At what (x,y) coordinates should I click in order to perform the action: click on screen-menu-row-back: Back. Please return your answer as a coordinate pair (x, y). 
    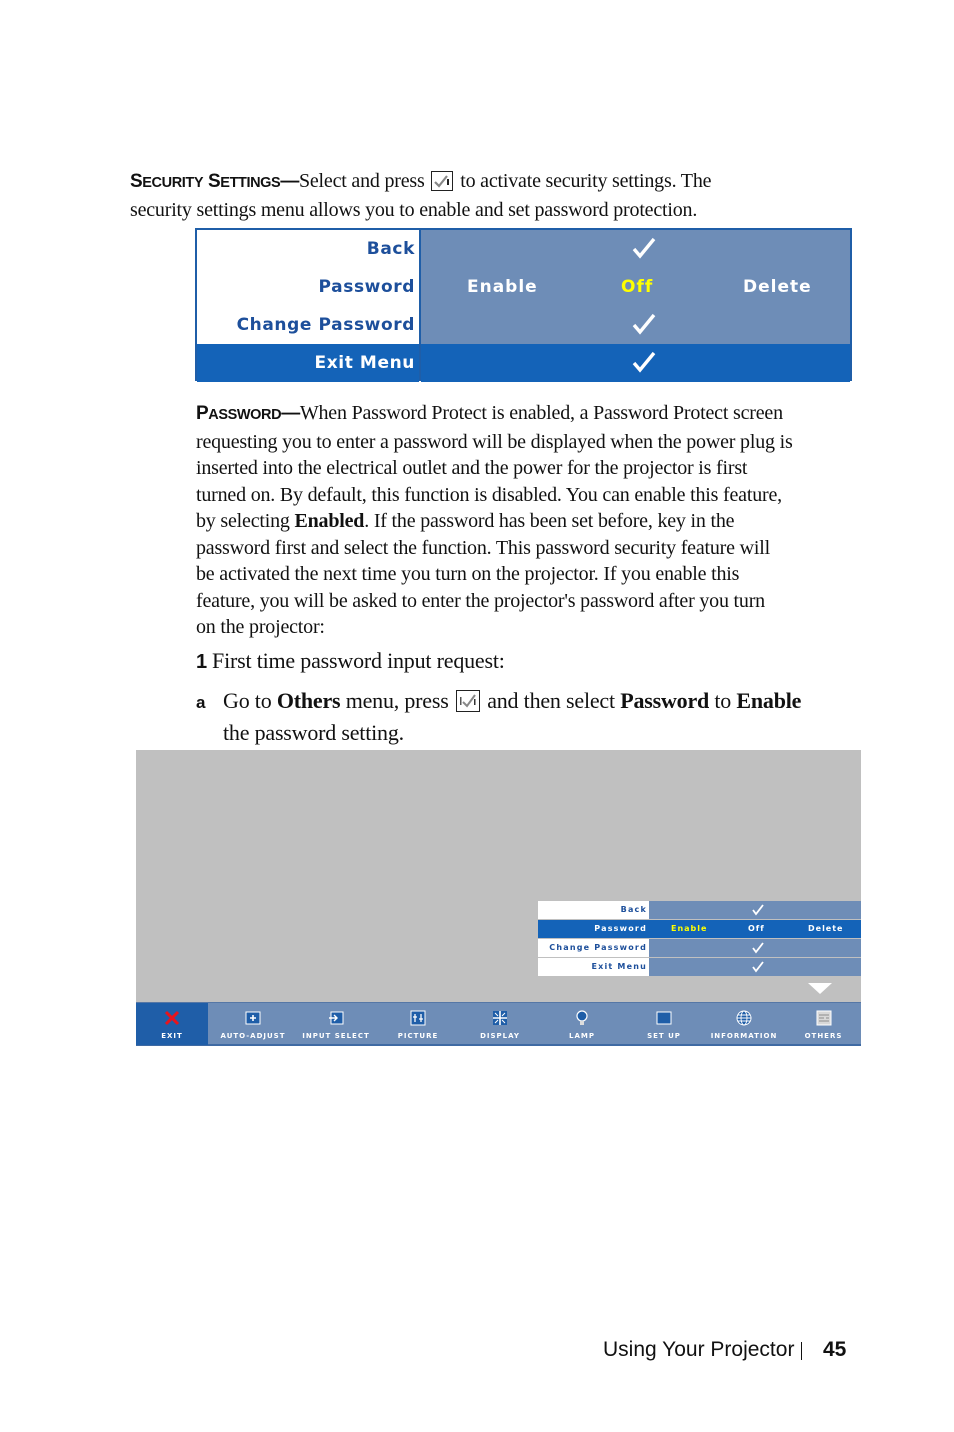
    Looking at the image, I should click on (699, 910).